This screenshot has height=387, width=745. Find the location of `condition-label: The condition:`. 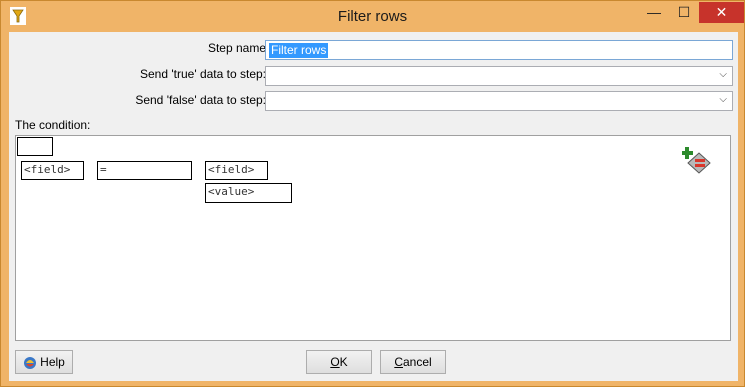

condition-label: The condition: is located at coordinates (53, 125).